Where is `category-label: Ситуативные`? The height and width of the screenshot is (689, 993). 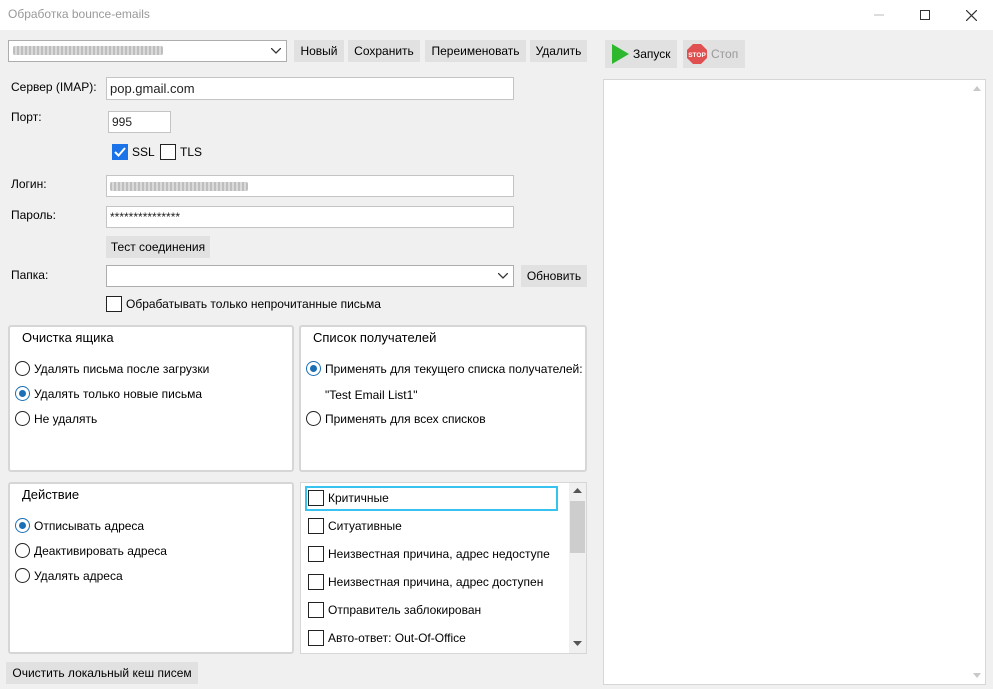
category-label: Ситуативные is located at coordinates (365, 526).